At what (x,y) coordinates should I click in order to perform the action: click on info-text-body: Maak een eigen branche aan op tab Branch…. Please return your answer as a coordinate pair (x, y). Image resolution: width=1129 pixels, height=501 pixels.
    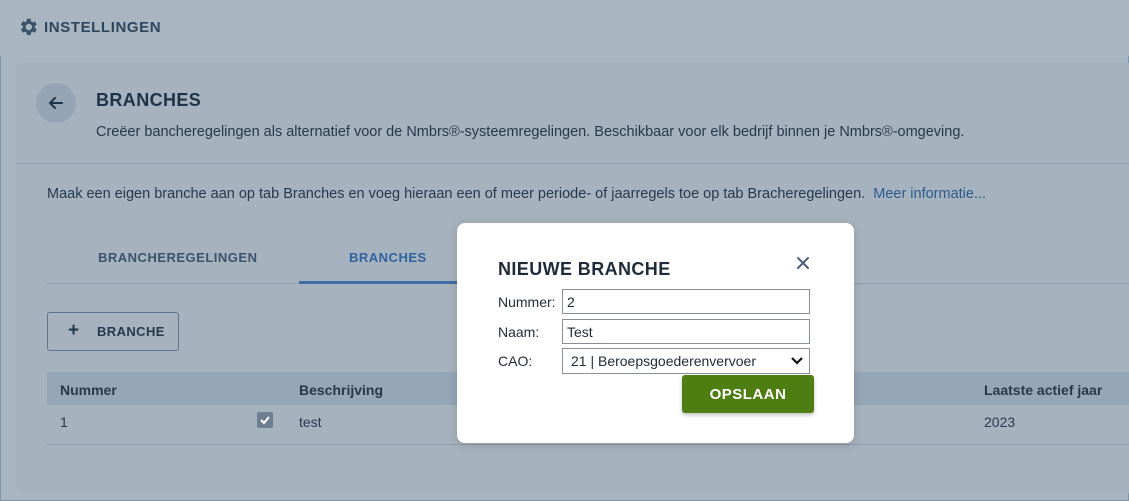
    Looking at the image, I should click on (456, 194).